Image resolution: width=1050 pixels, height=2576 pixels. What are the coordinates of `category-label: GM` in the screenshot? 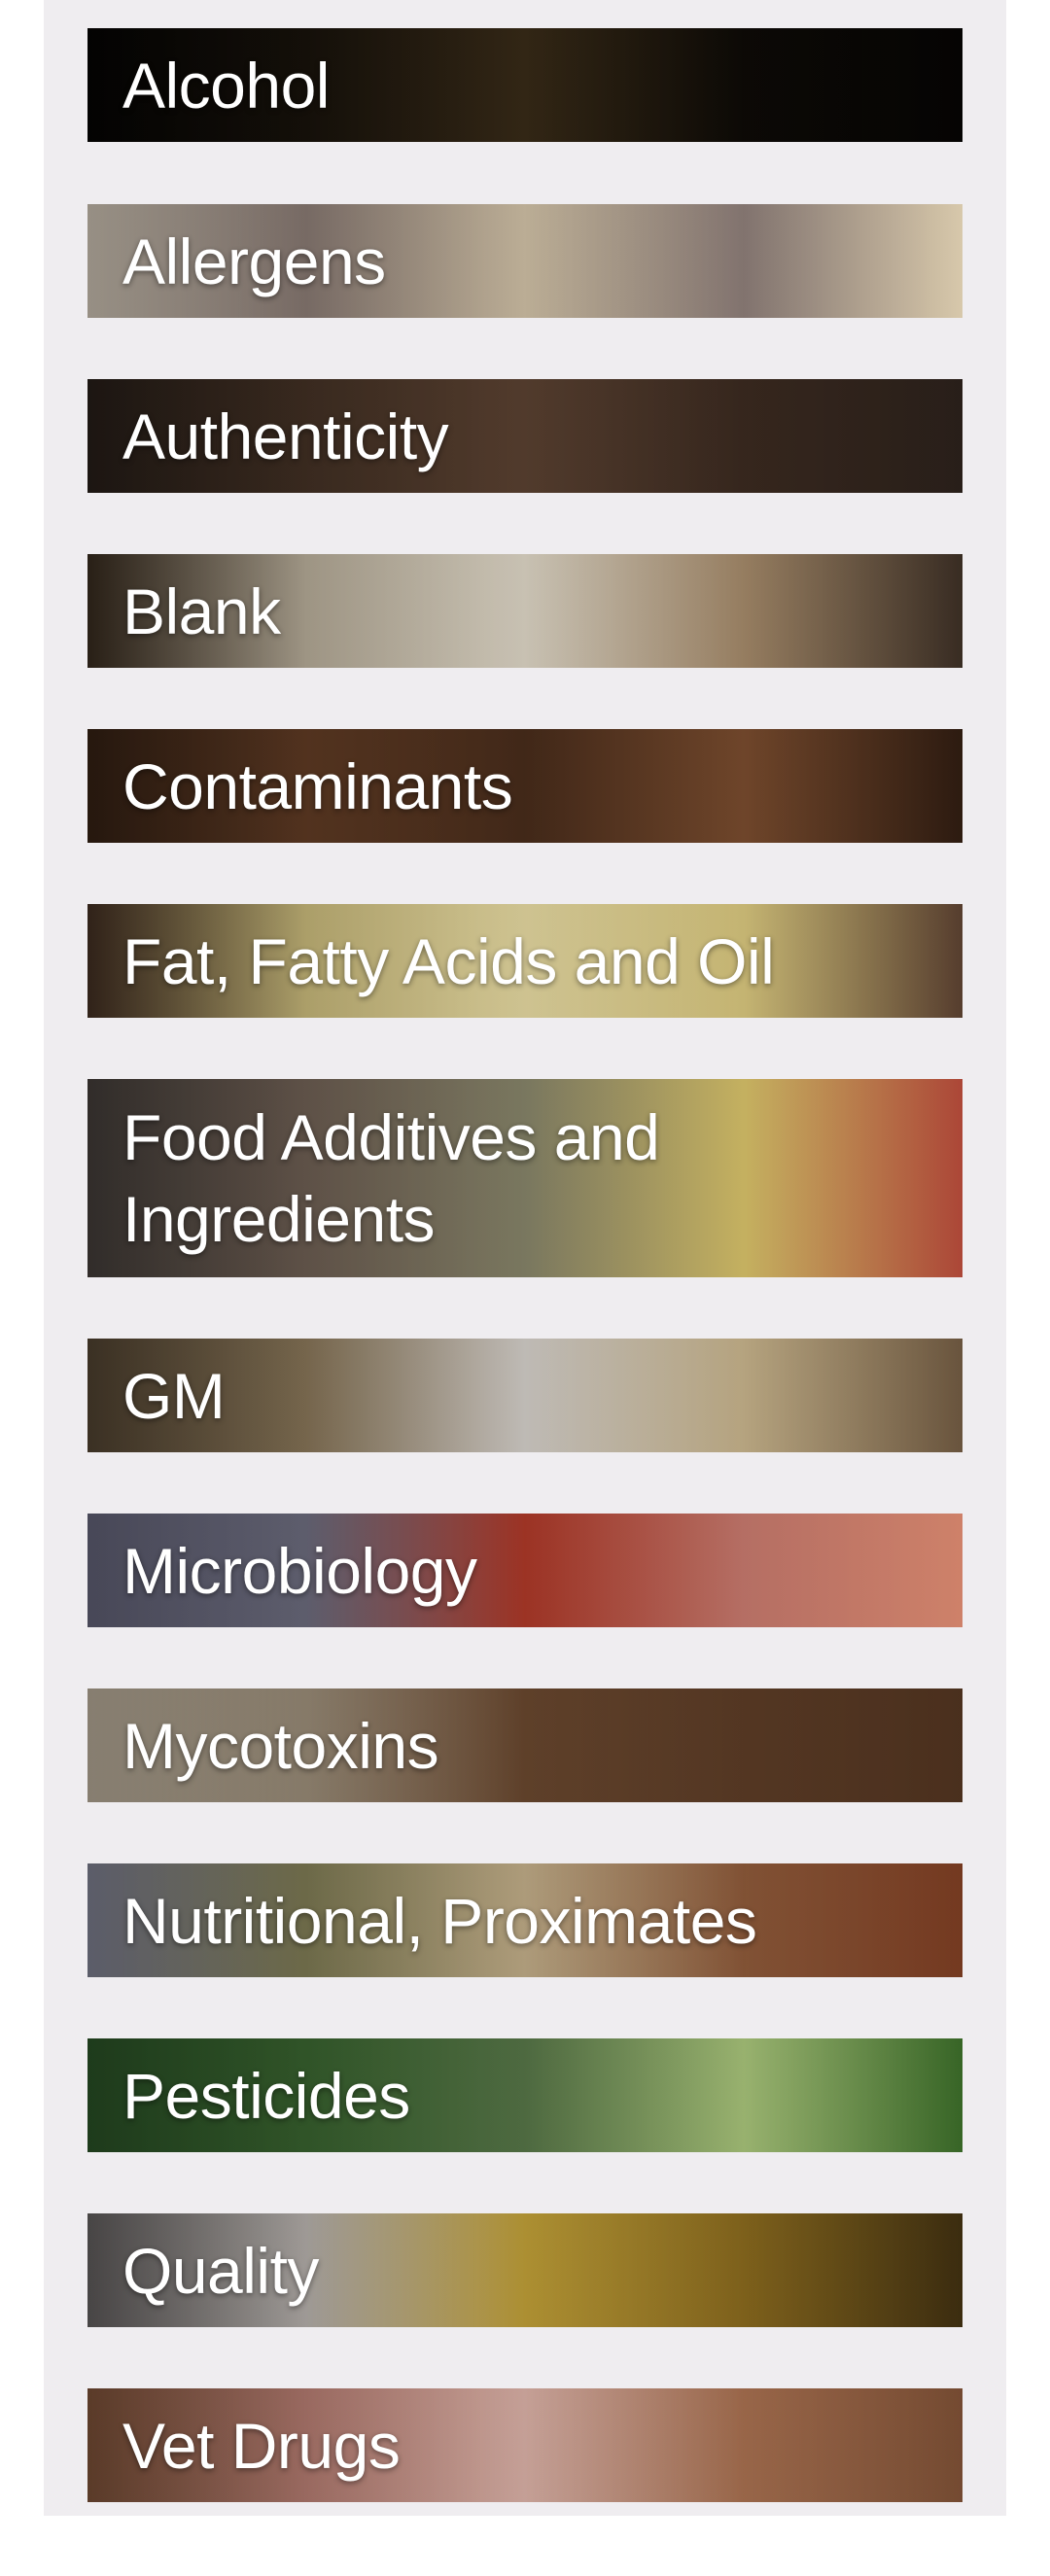 It's located at (174, 1395).